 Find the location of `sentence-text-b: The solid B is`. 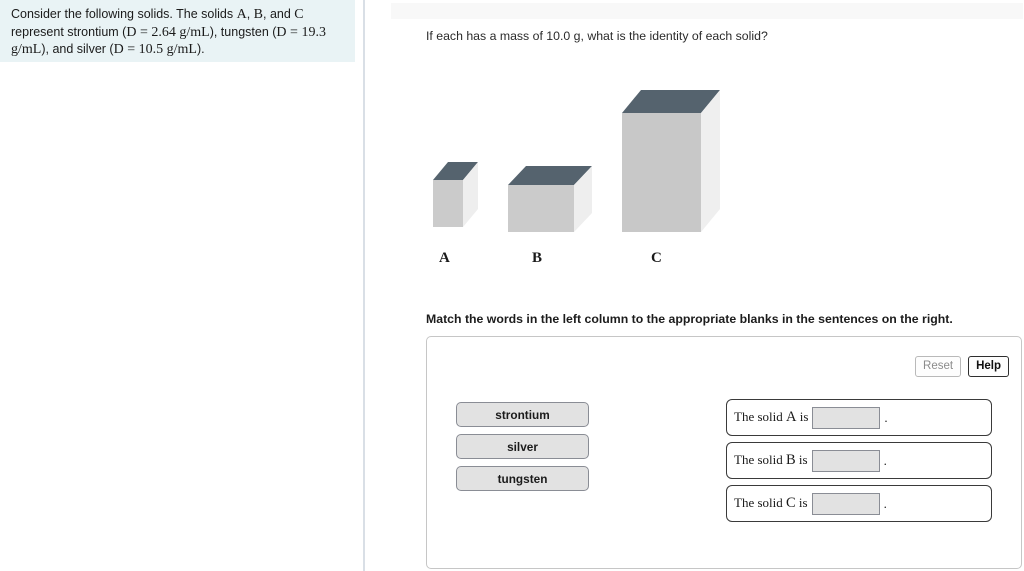

sentence-text-b: The solid B is is located at coordinates (771, 460).